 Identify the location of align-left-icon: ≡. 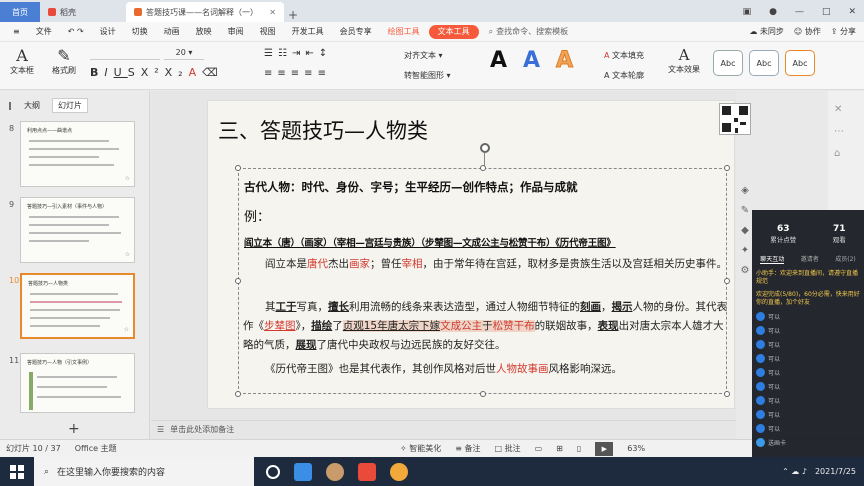
(270, 73).